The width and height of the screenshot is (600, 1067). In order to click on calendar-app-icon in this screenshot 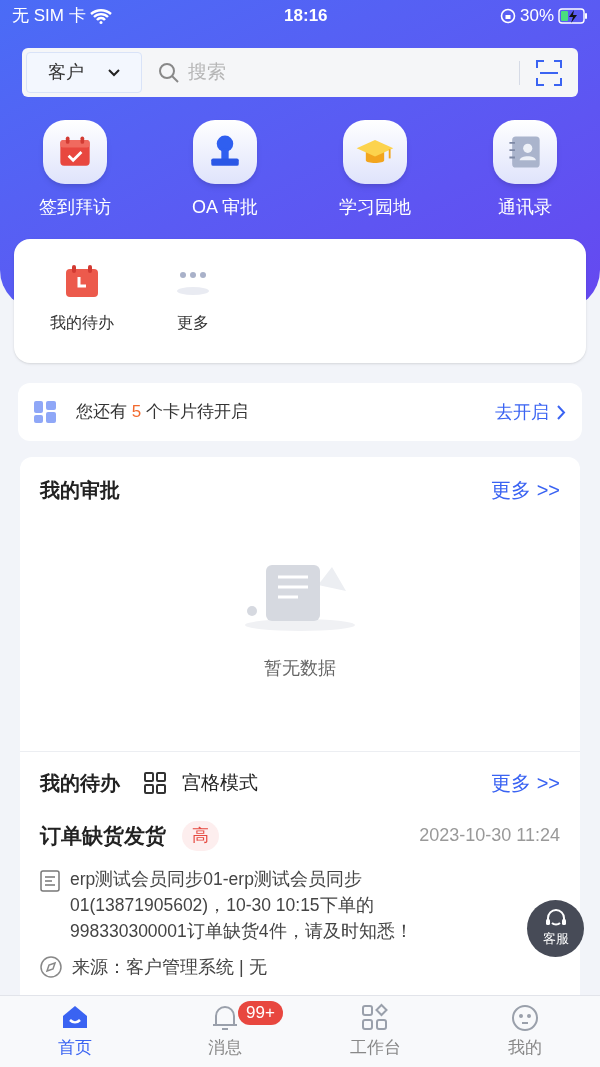, I will do `click(75, 152)`.